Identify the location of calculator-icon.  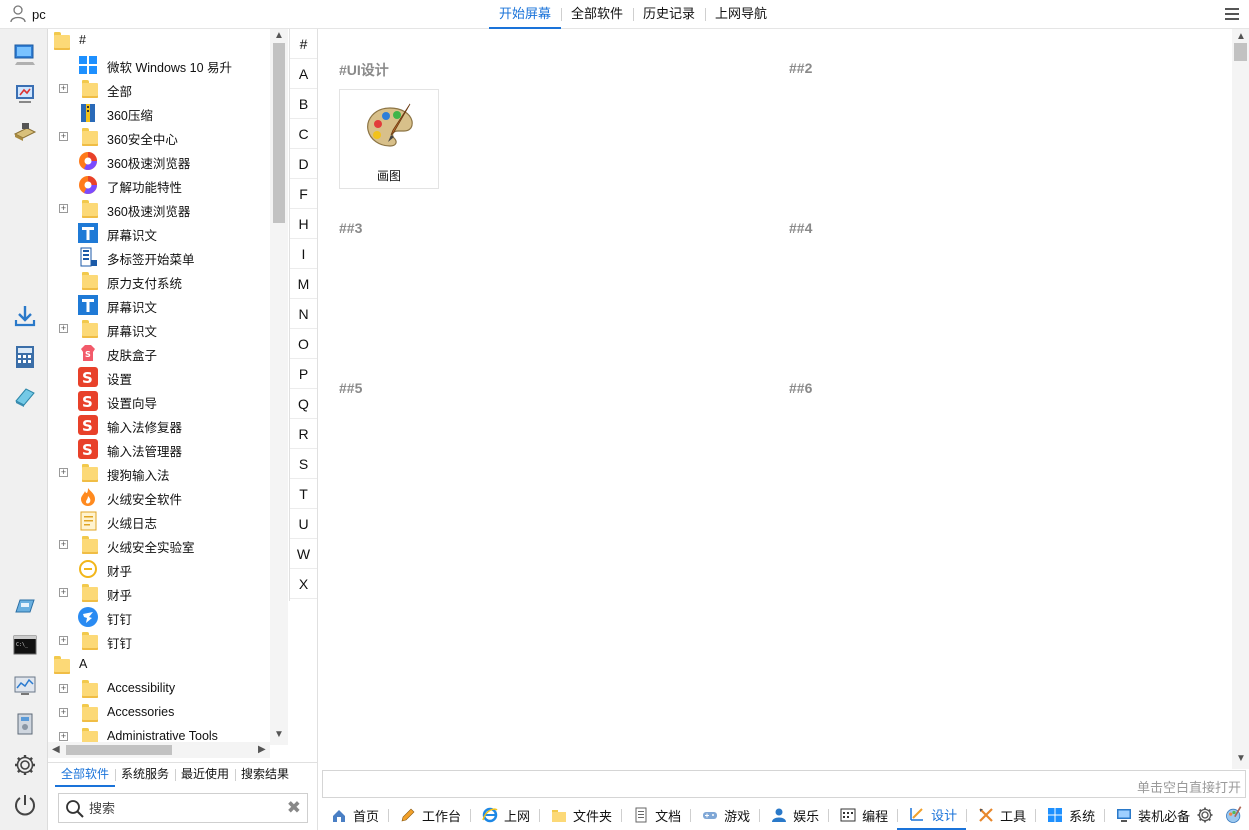
(25, 357).